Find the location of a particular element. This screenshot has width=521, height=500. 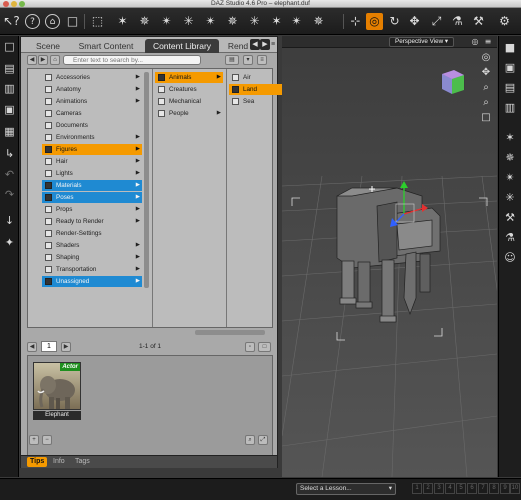

list-item: Environments ▶ is located at coordinates (92, 137).